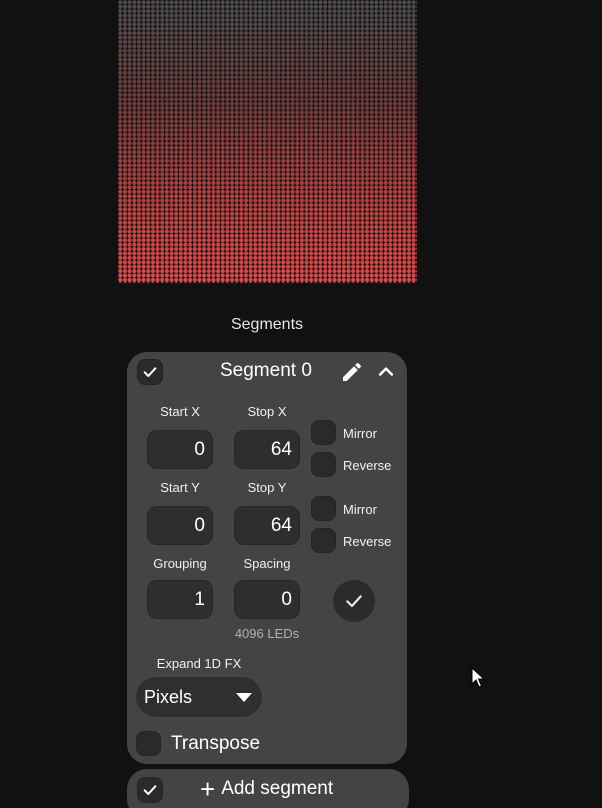 This screenshot has width=602, height=808. What do you see at coordinates (168, 697) in the screenshot?
I see `expand-1d-fx-value: Pixels` at bounding box center [168, 697].